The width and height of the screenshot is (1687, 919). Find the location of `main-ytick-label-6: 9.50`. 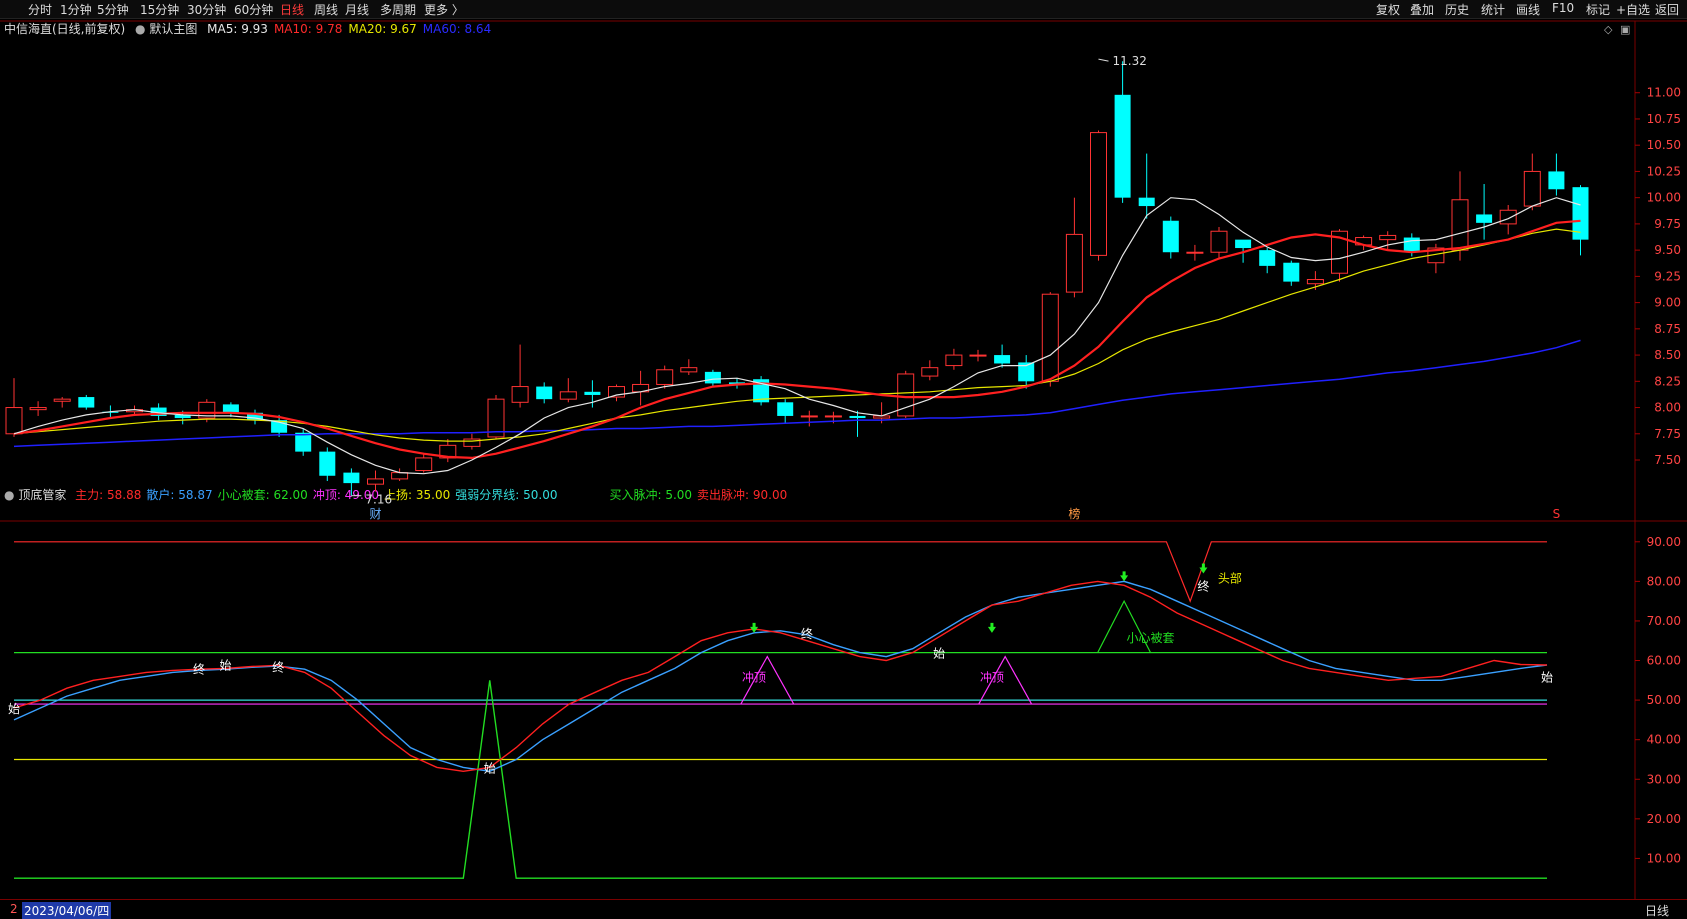

main-ytick-label-6: 9.50 is located at coordinates (1667, 250).